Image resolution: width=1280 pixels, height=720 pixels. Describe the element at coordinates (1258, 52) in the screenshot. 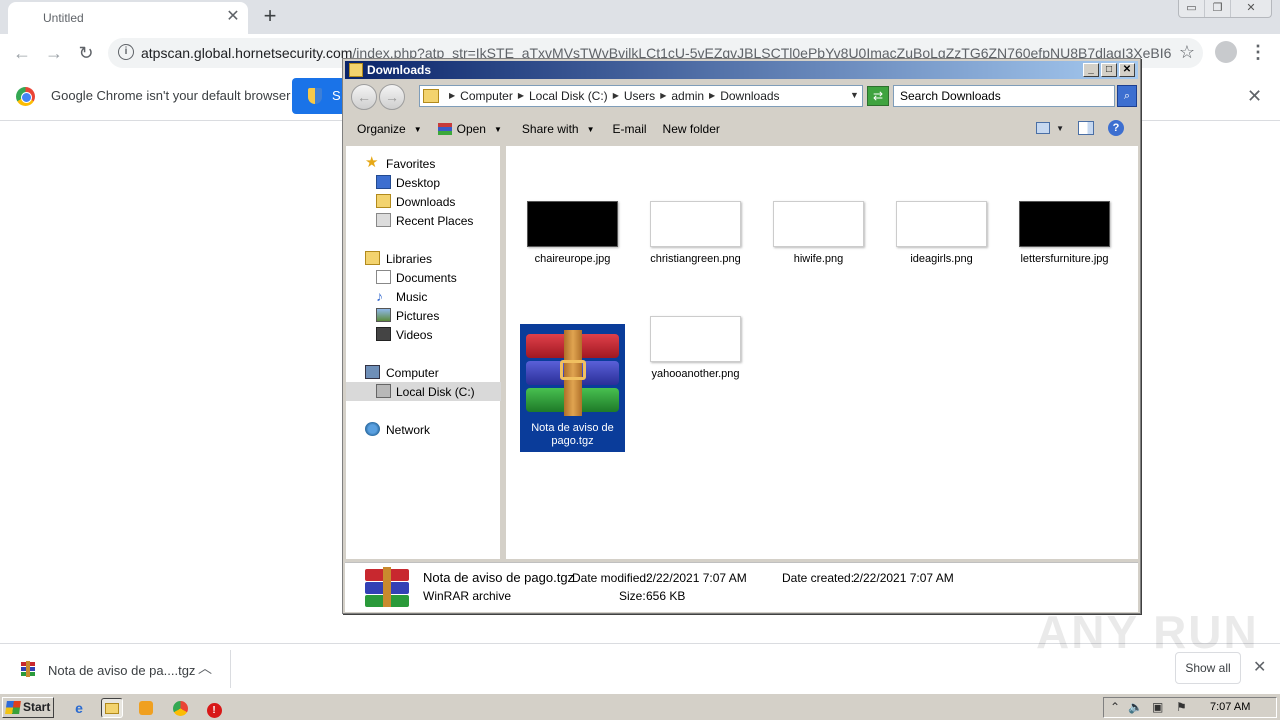

I see `chrome-menu-icon: ⋮` at that location.